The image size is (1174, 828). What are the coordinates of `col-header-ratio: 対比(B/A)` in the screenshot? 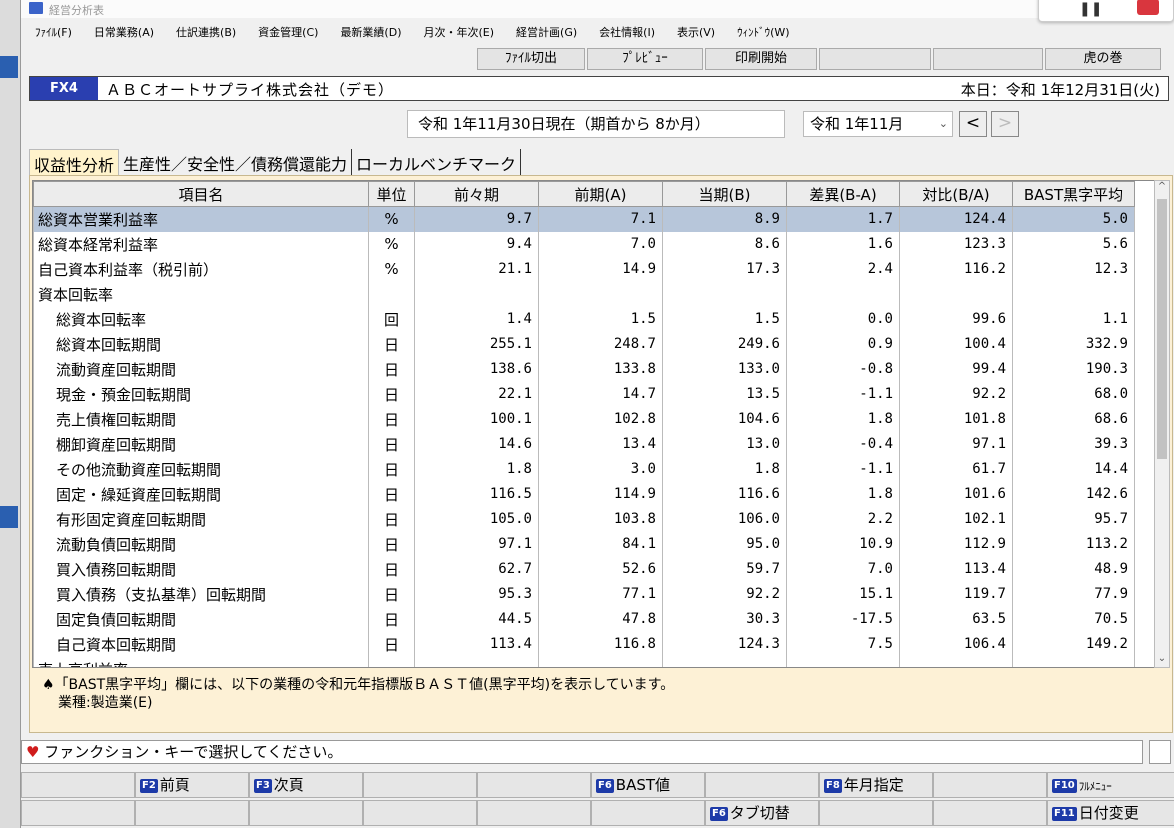 It's located at (956, 194).